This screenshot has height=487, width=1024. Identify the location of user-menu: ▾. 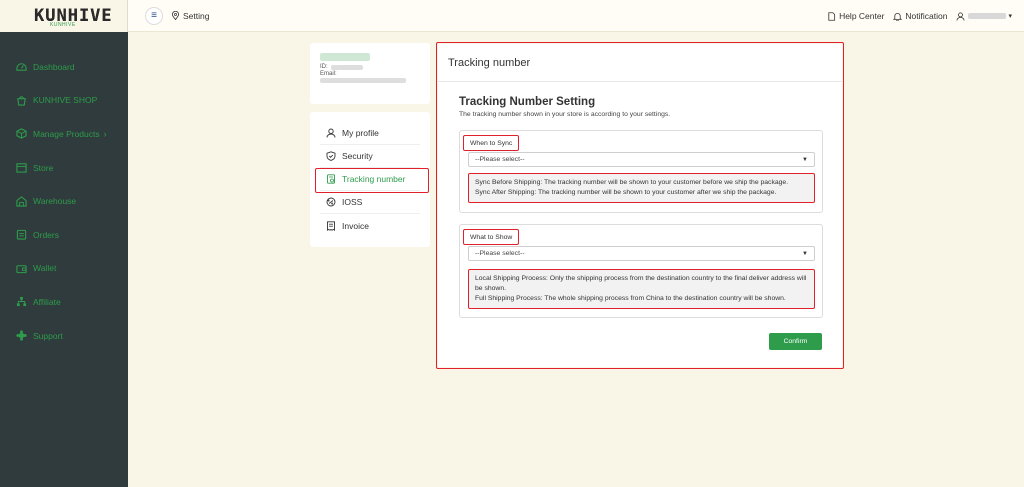
(984, 16).